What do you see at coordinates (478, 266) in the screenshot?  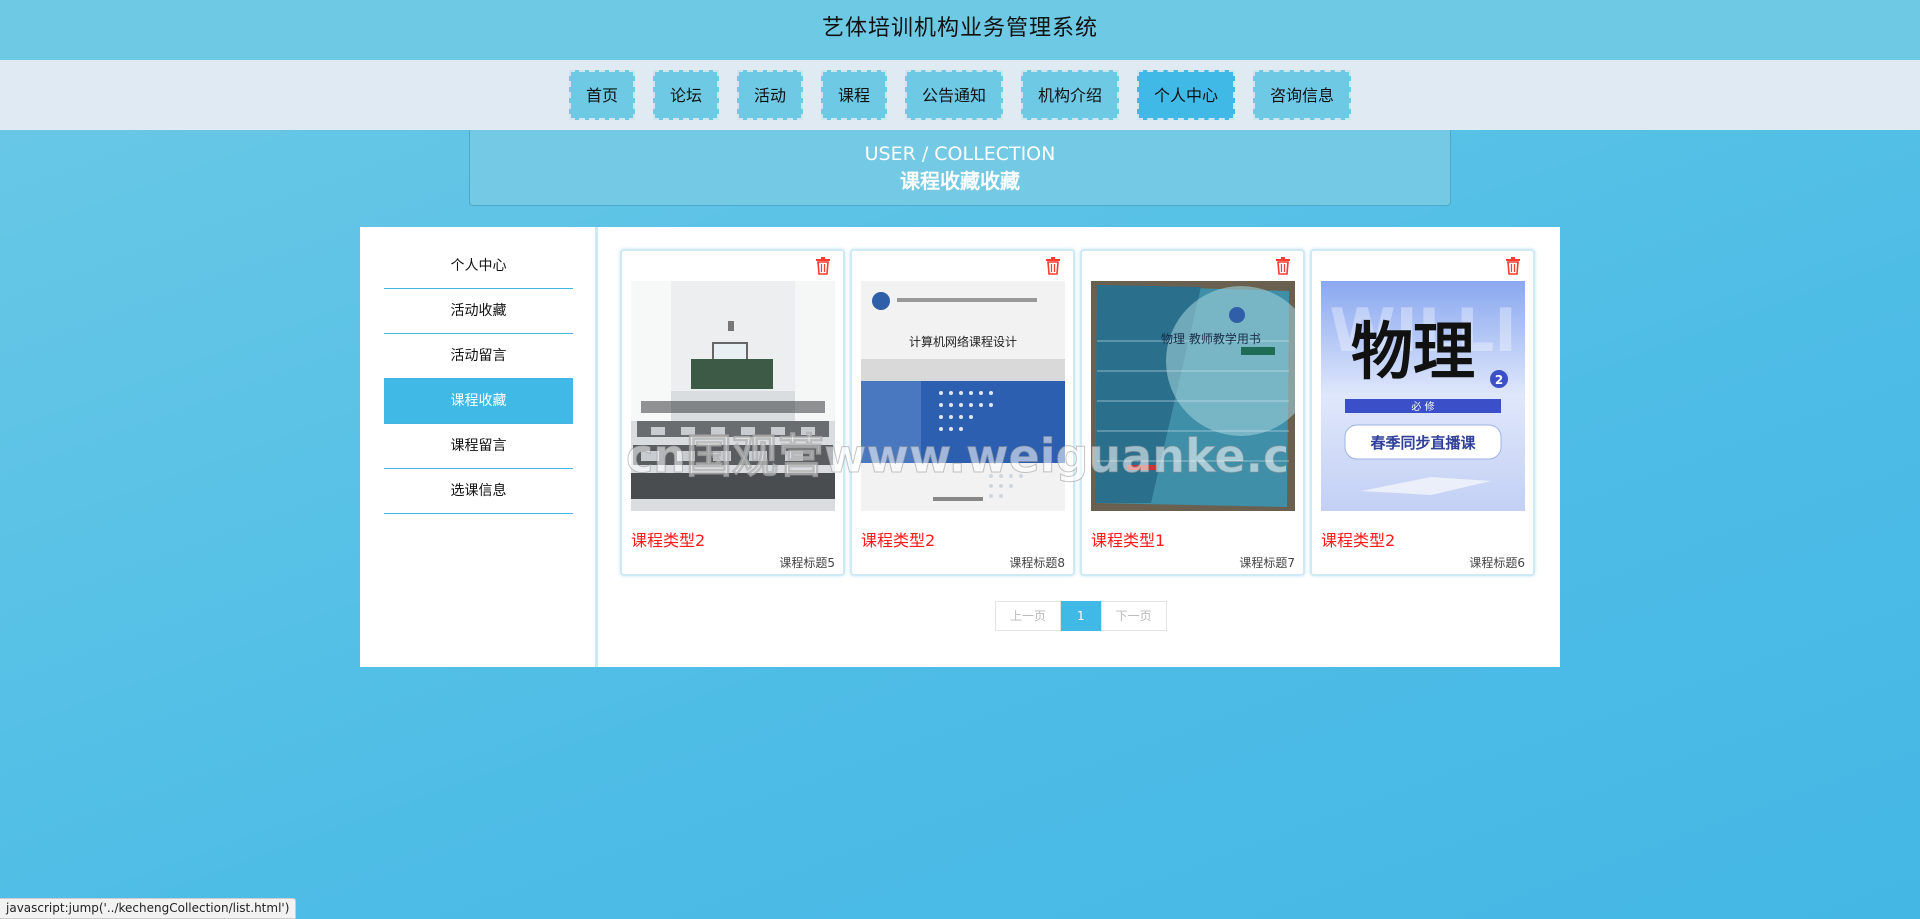 I see `sidebar-item-personal-center: 个人中心` at bounding box center [478, 266].